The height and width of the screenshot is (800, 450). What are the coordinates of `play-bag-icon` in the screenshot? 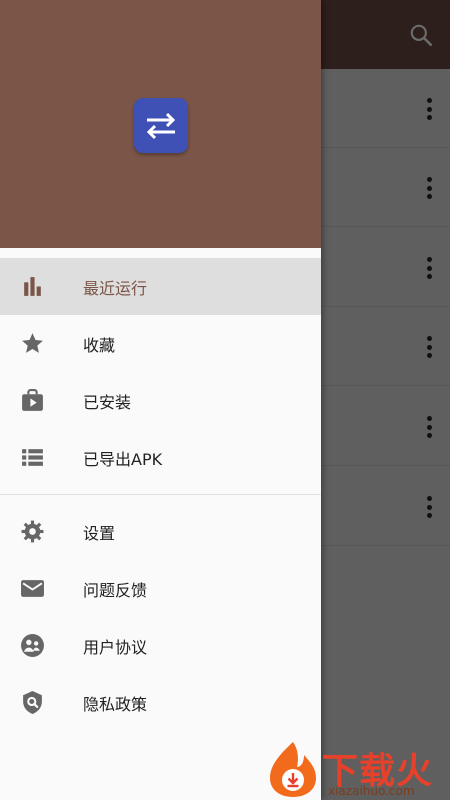 It's located at (32, 400).